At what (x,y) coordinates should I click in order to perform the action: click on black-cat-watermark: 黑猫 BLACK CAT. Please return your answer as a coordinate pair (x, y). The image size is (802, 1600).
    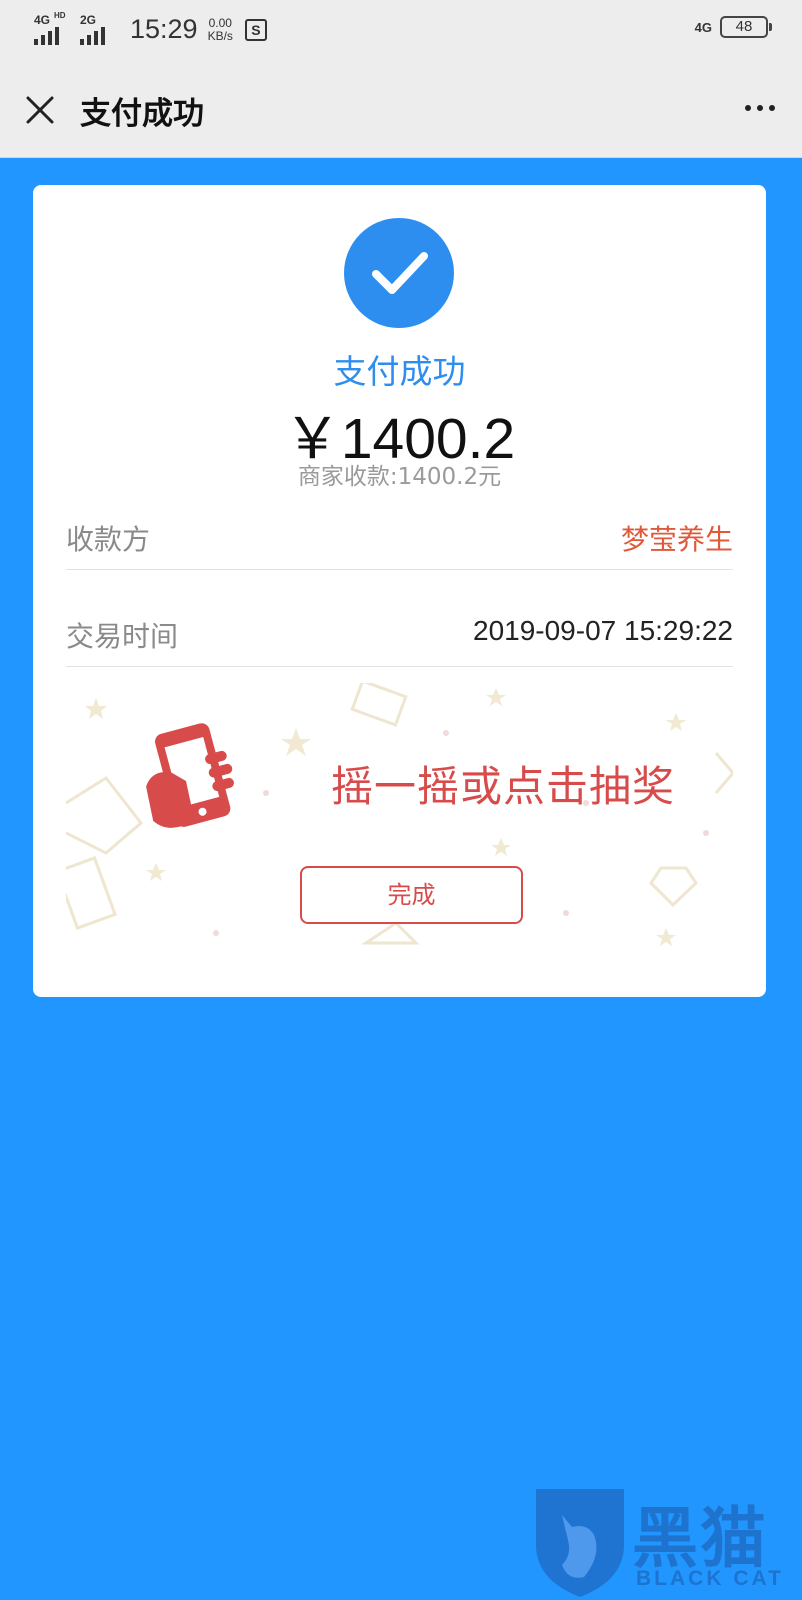
    Looking at the image, I should click on (667, 1542).